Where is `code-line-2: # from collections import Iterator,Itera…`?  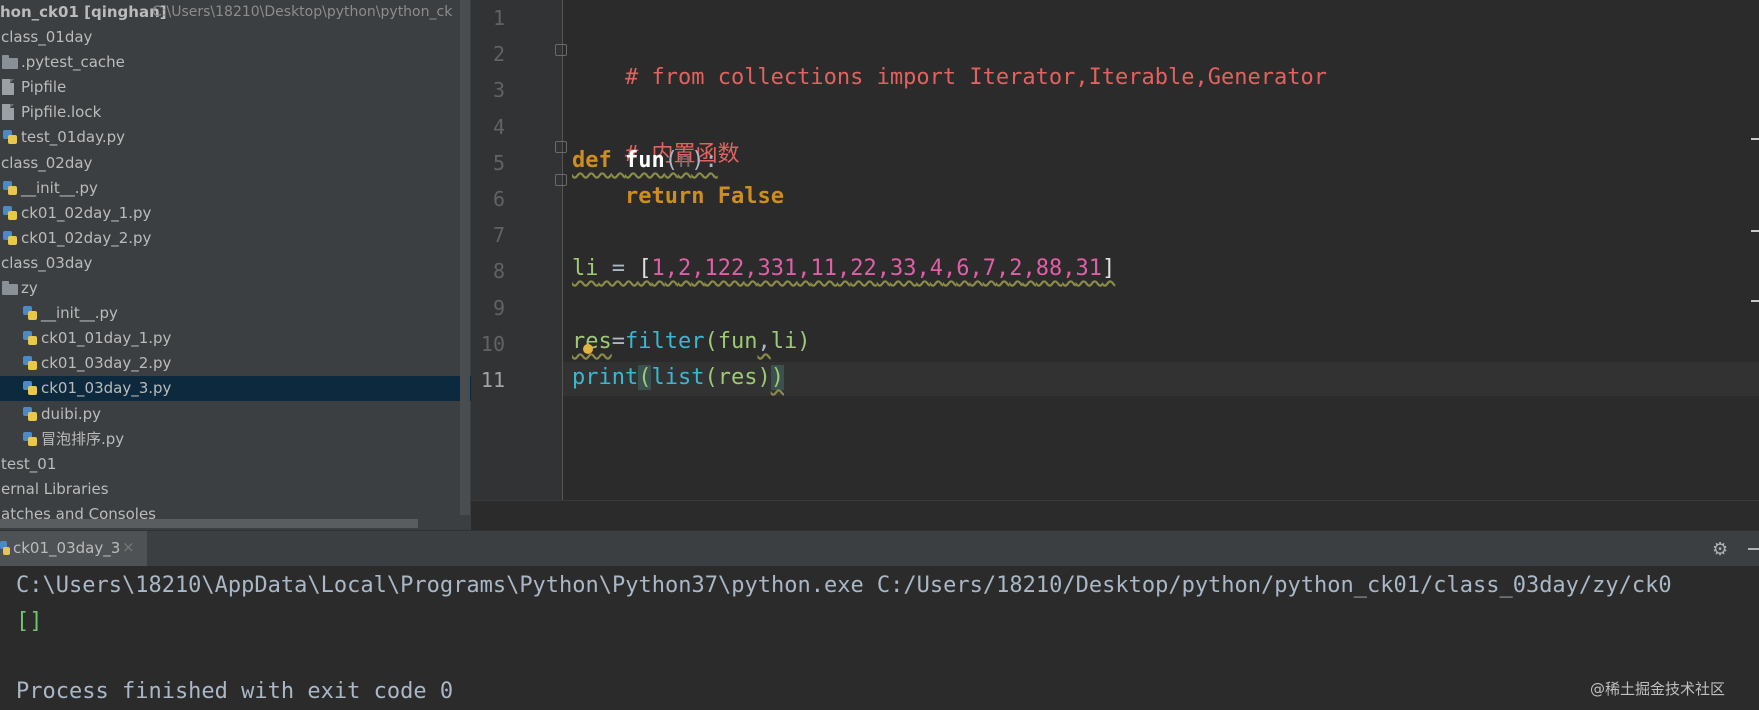 code-line-2: # from collections import Iterator,Itera… is located at coordinates (949, 77).